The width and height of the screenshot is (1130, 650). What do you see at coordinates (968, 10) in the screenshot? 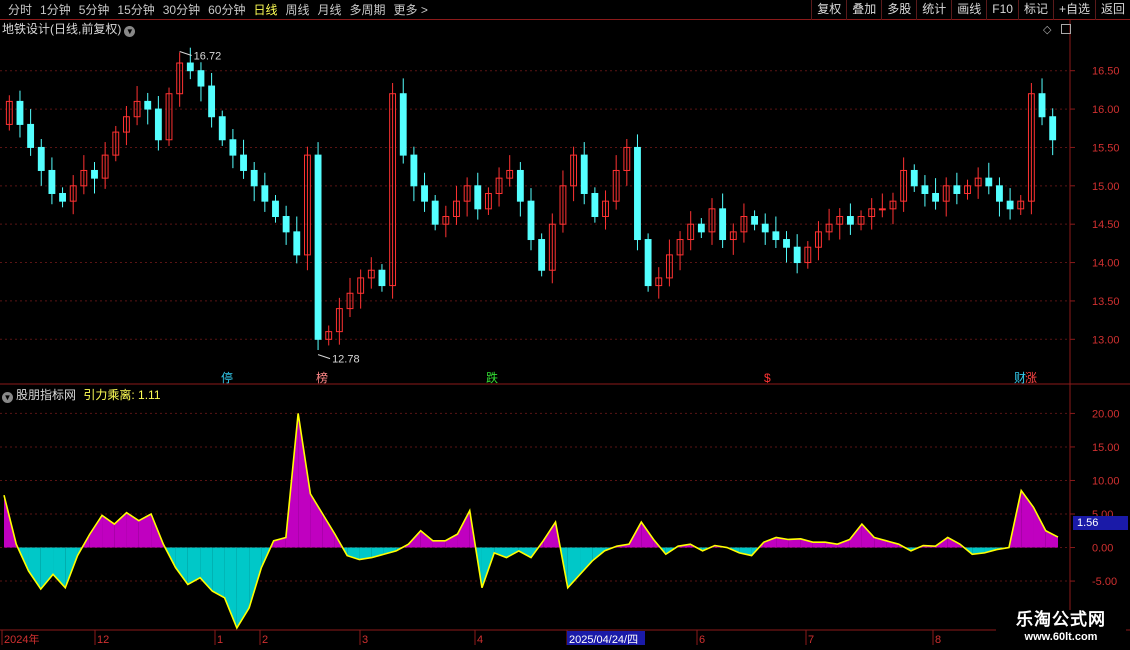
I see `action-button-4: 画线` at bounding box center [968, 10].